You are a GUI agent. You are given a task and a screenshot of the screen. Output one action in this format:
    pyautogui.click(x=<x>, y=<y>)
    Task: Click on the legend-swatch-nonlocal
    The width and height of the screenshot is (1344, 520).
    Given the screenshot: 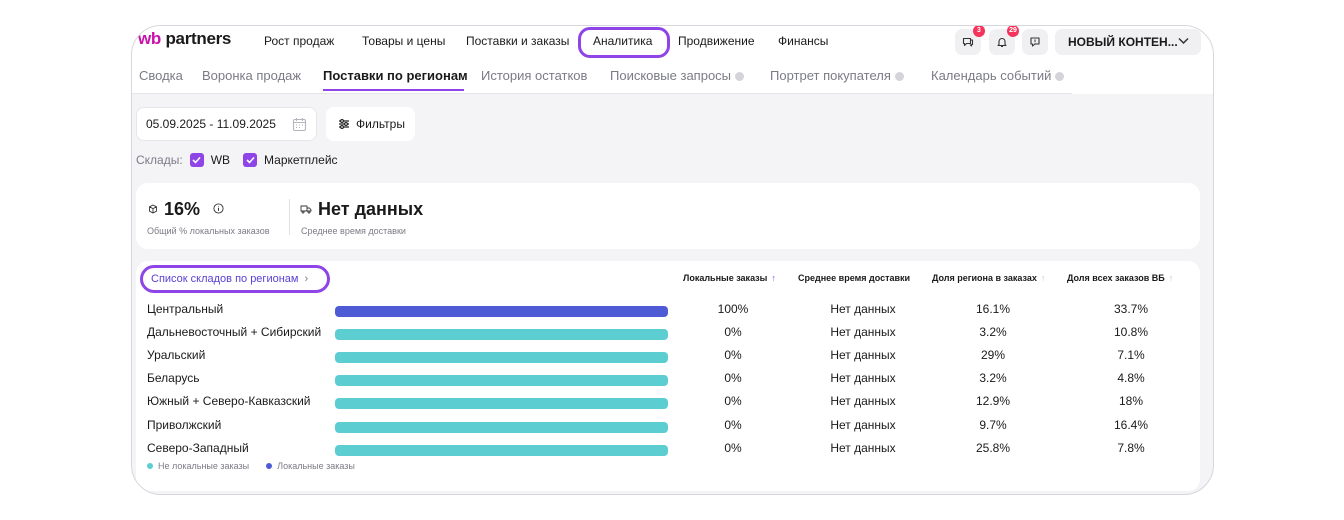 What is the action you would take?
    pyautogui.click(x=150, y=466)
    